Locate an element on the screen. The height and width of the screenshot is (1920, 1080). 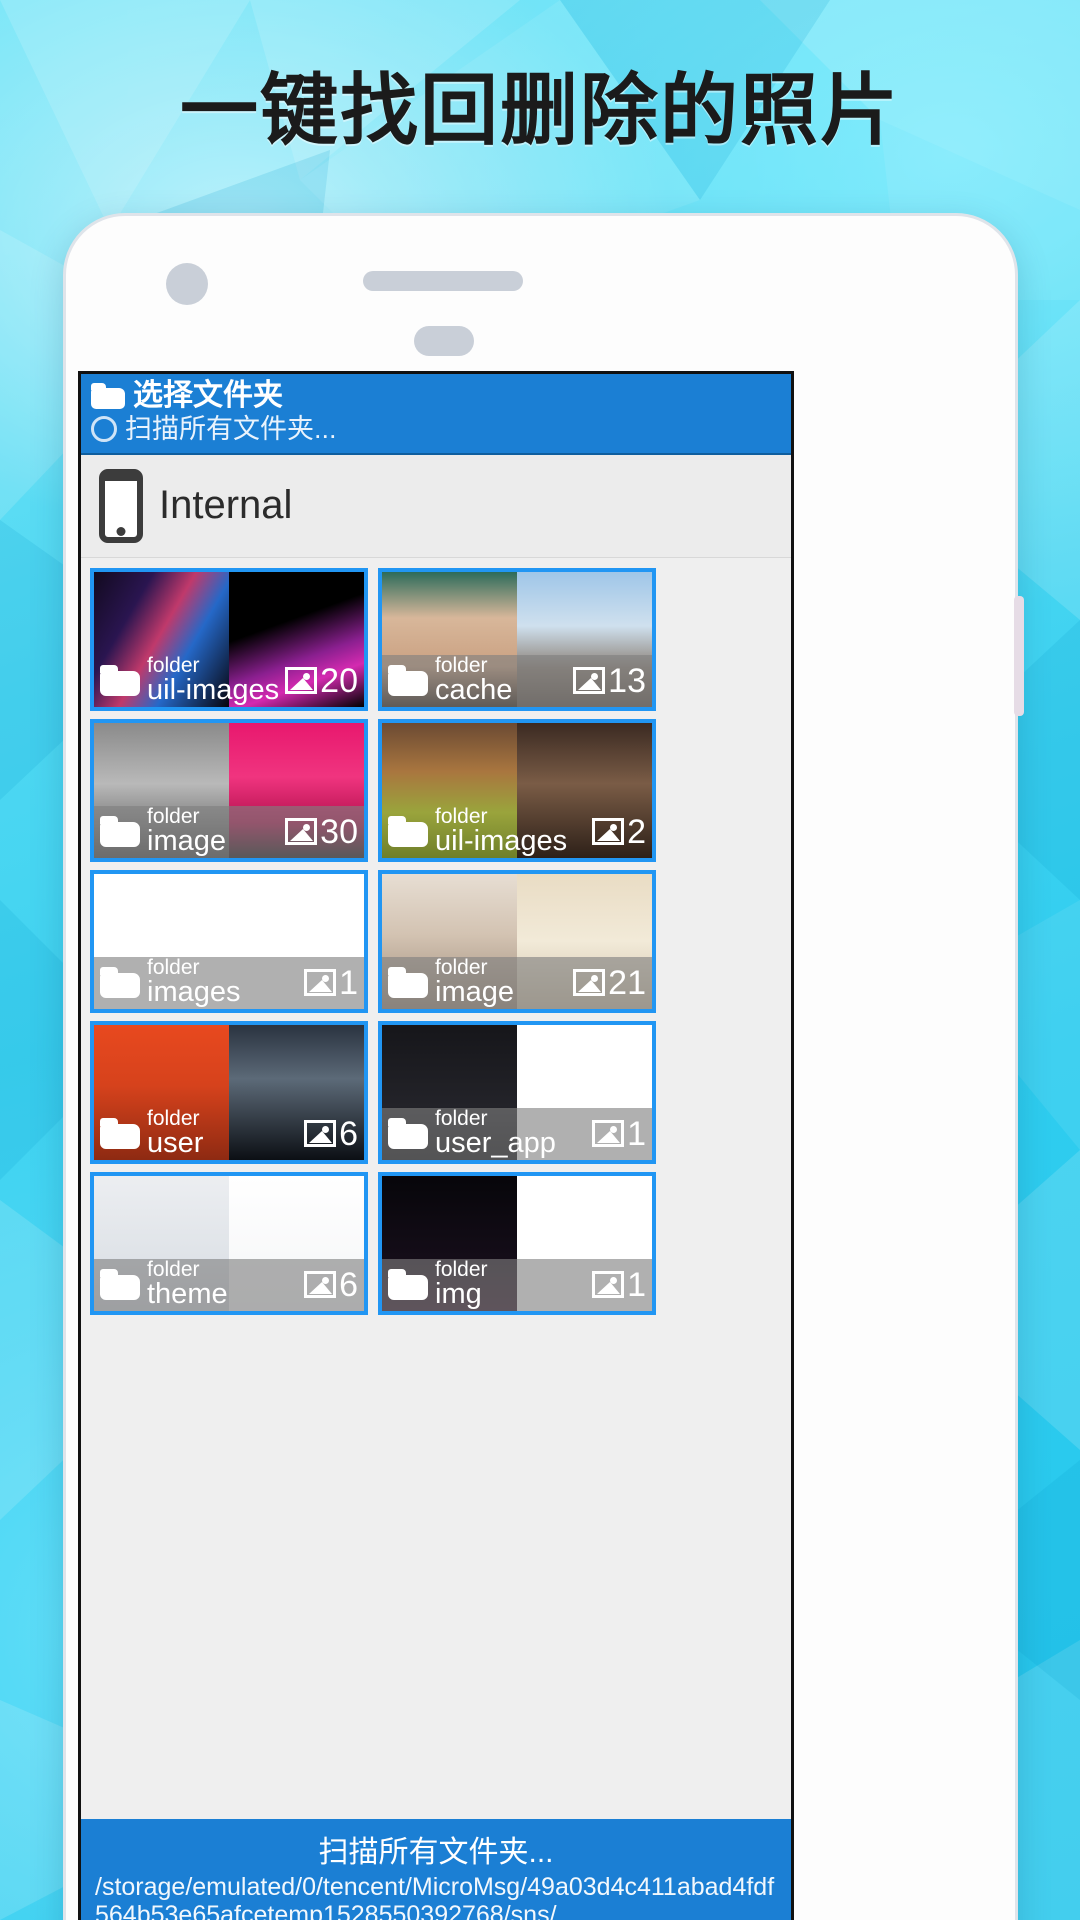
folder-count-value: 21 is located at coordinates (627, 982).